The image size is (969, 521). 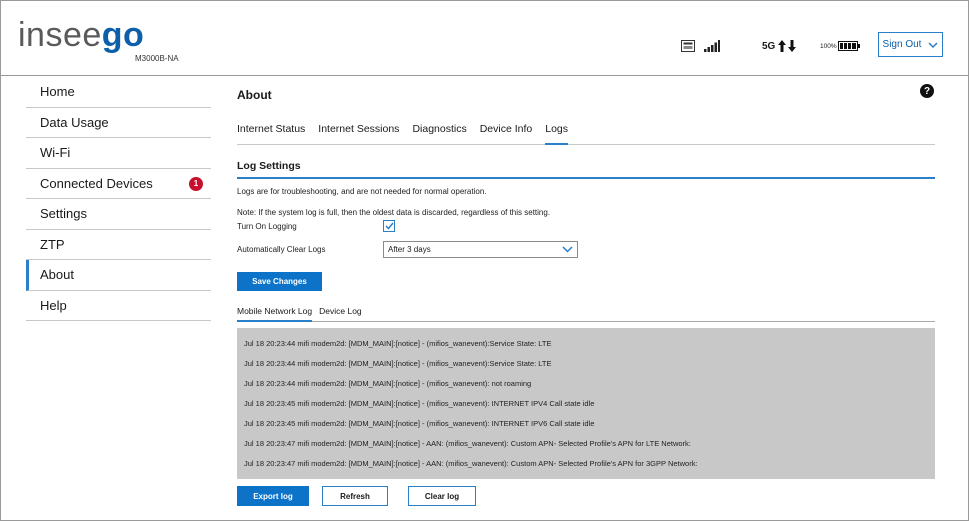 I want to click on sidebar-item-about: About, so click(x=118, y=275).